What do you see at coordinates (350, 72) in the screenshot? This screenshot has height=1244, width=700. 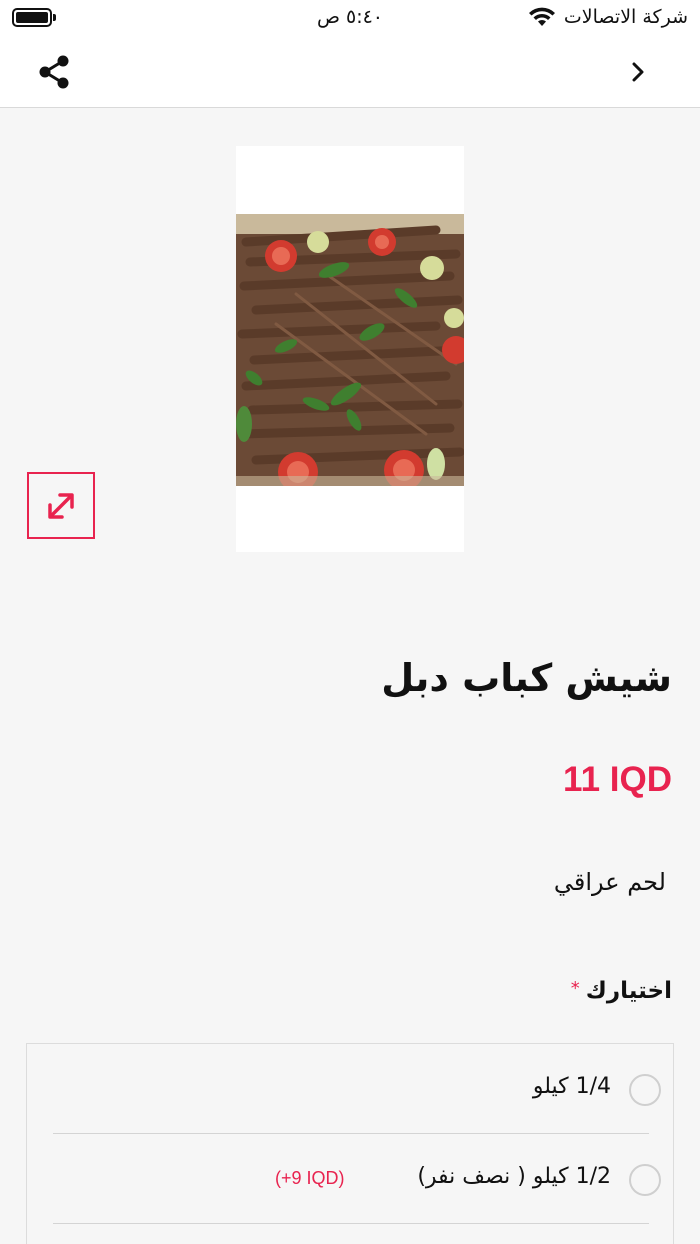 I see `navigation-bar` at bounding box center [350, 72].